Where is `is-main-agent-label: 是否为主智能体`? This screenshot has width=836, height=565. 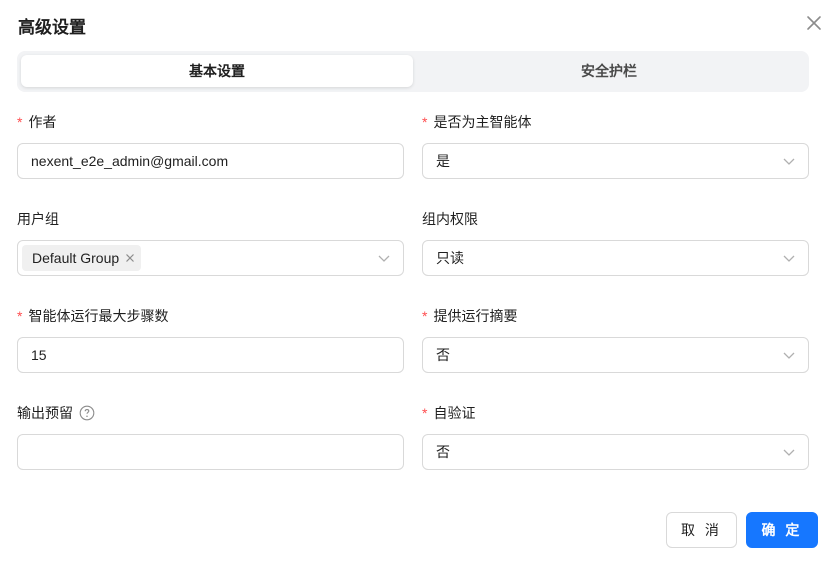
is-main-agent-label: 是否为主智能体 is located at coordinates (482, 122).